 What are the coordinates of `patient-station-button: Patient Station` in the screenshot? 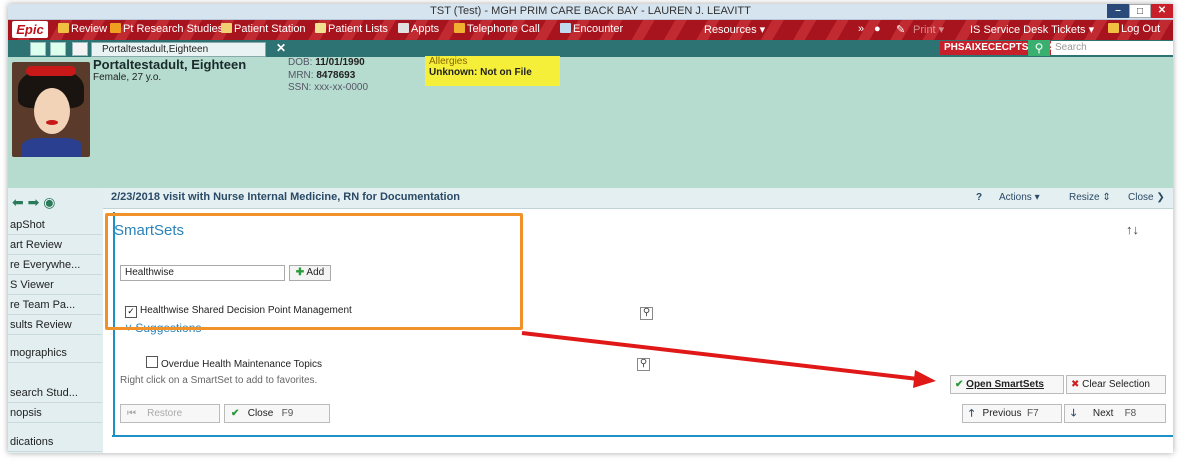 It's located at (263, 29).